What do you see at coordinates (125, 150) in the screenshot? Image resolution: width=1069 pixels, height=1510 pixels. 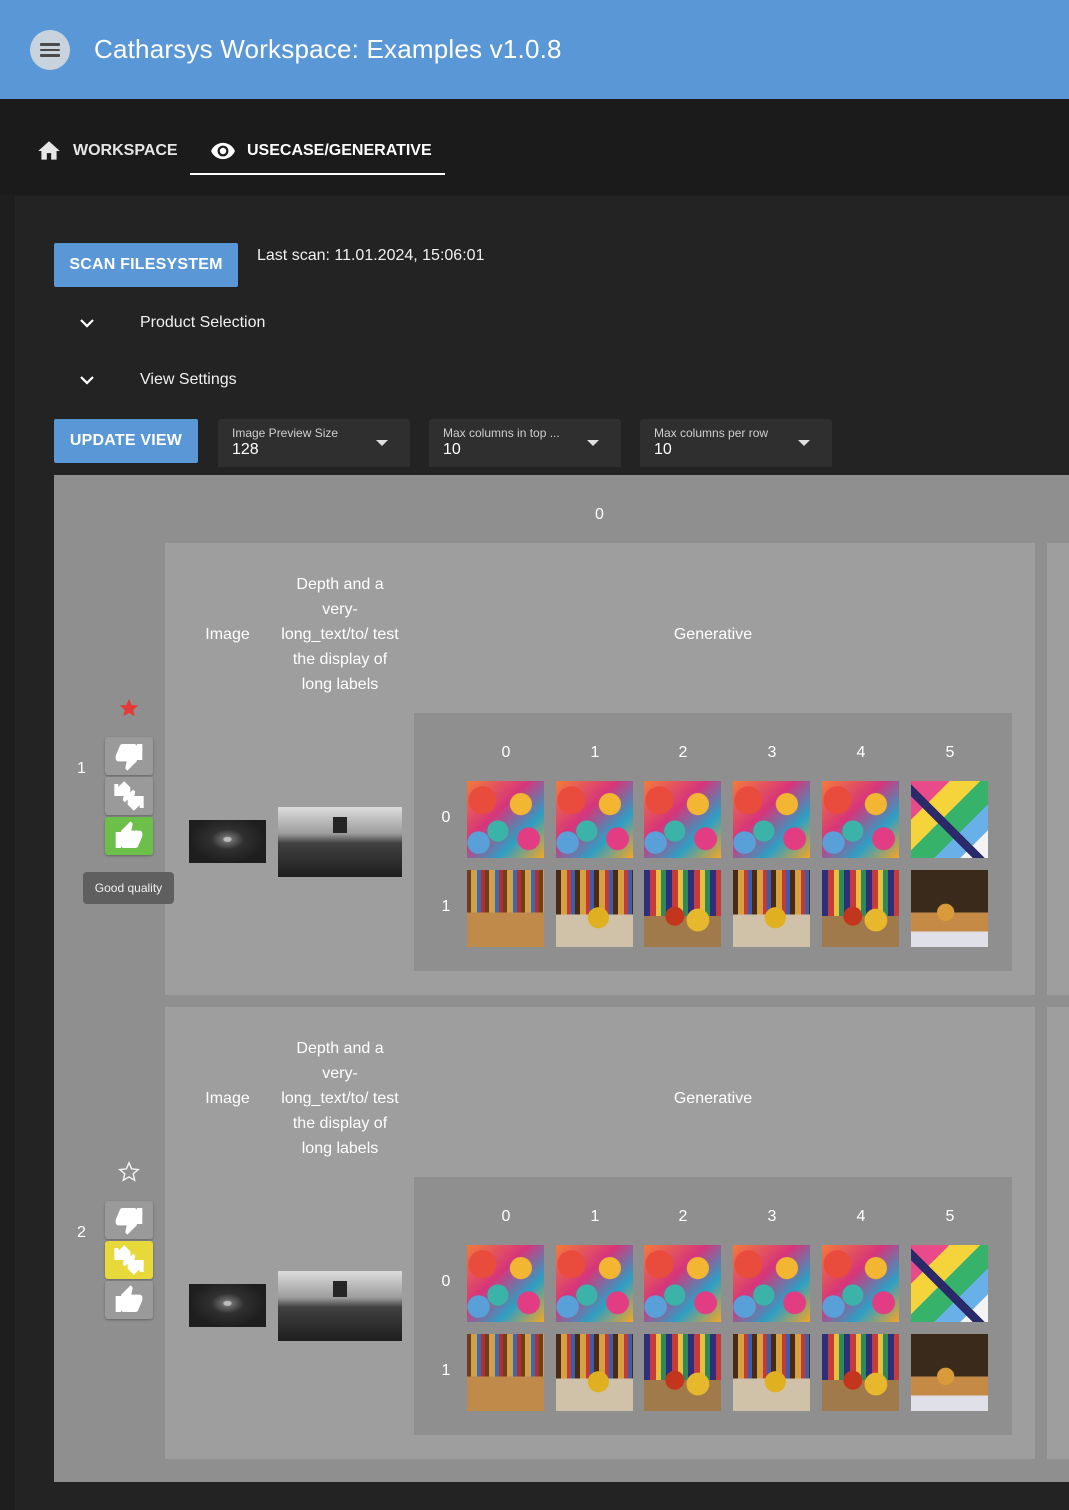 I see `tab-workspace-label: WORKSPACE` at bounding box center [125, 150].